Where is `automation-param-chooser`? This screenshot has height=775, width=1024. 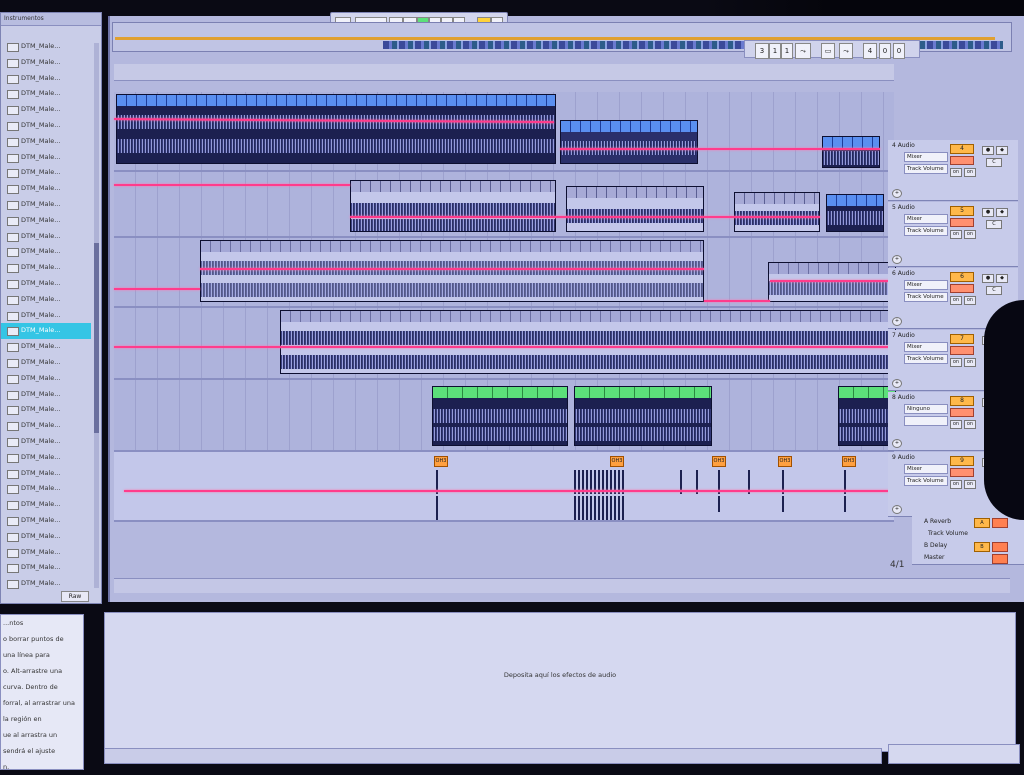 automation-param-chooser is located at coordinates (926, 421).